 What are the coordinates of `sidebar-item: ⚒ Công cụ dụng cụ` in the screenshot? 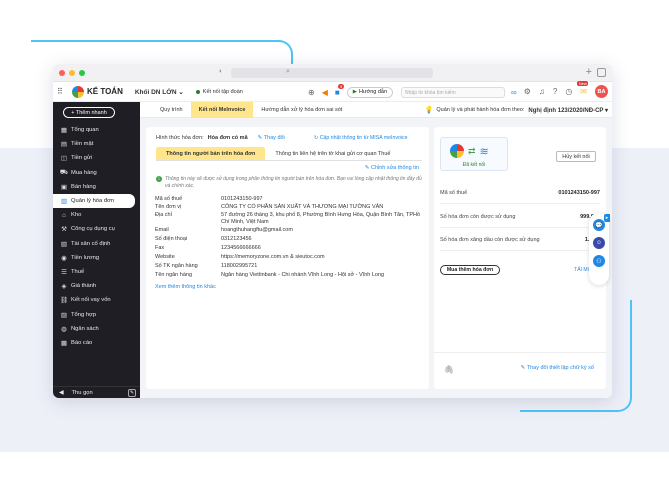 It's located at (96, 229).